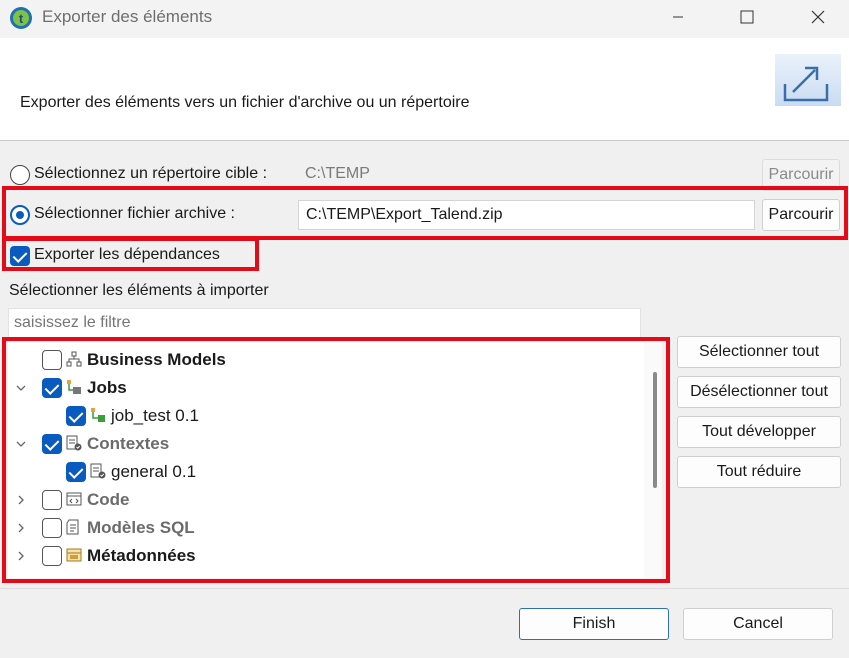  Describe the element at coordinates (128, 443) in the screenshot. I see `tree-item-label: Contextes` at that location.